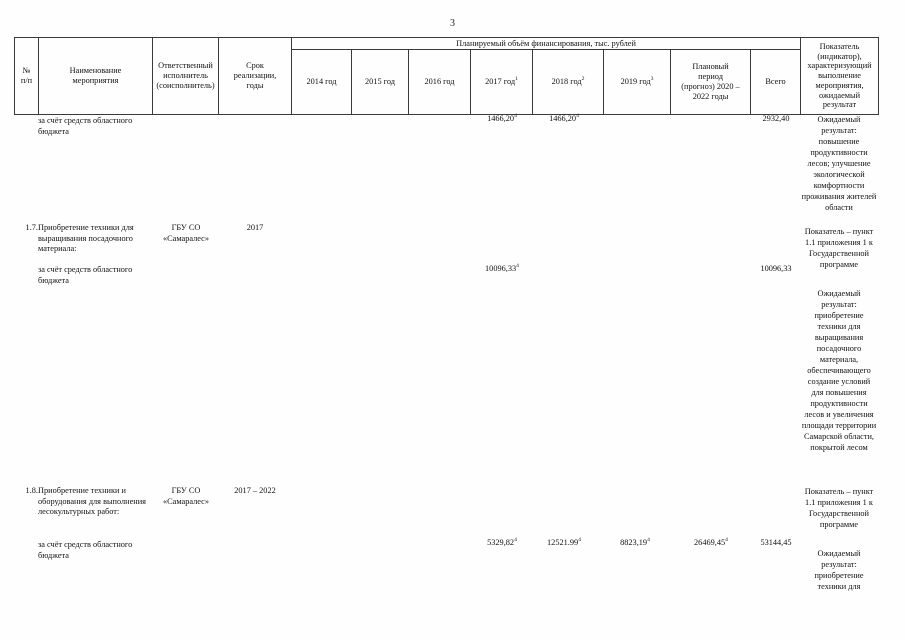  What do you see at coordinates (31, 227) in the screenshot?
I see `row-1-7-number: 1.7.` at bounding box center [31, 227].